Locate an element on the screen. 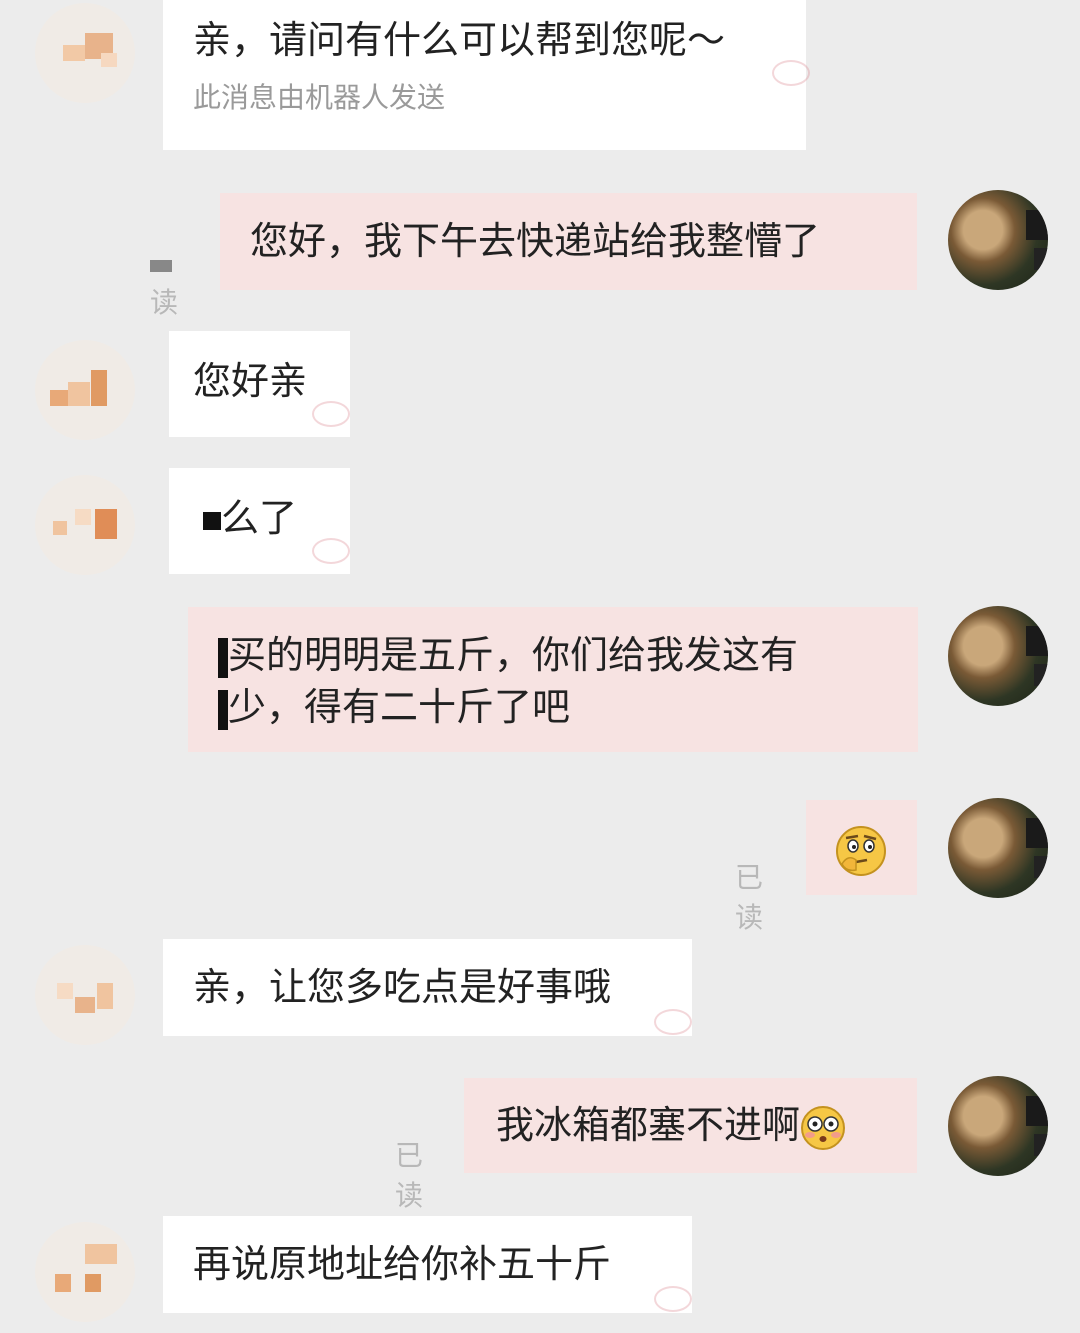 This screenshot has height=1333, width=1080. message-bubble: 亲，请问有什么可以帮到您呢～ 此消息由机器人发送 is located at coordinates (486, 75).